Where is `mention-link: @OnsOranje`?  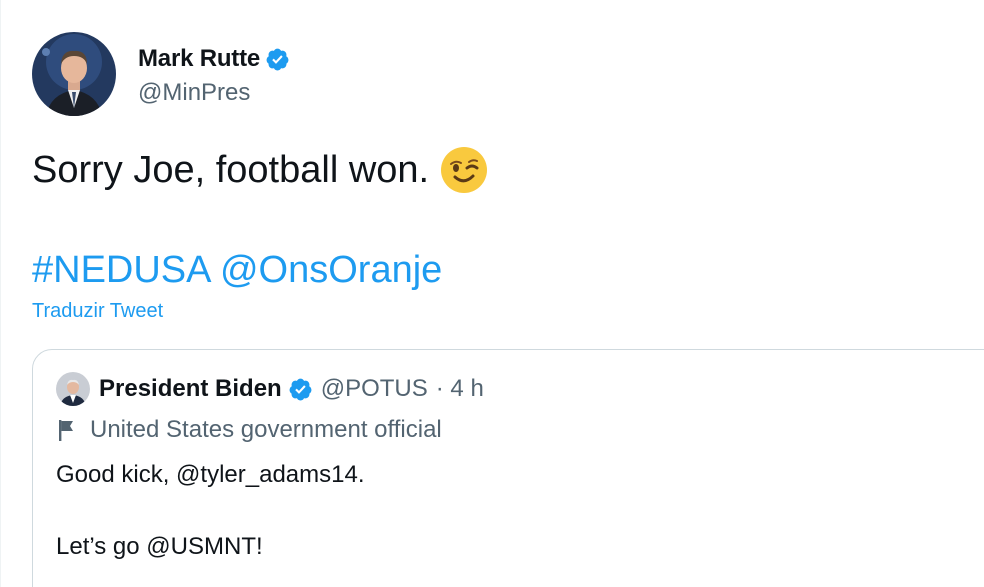
mention-link: @OnsOranje is located at coordinates (331, 270).